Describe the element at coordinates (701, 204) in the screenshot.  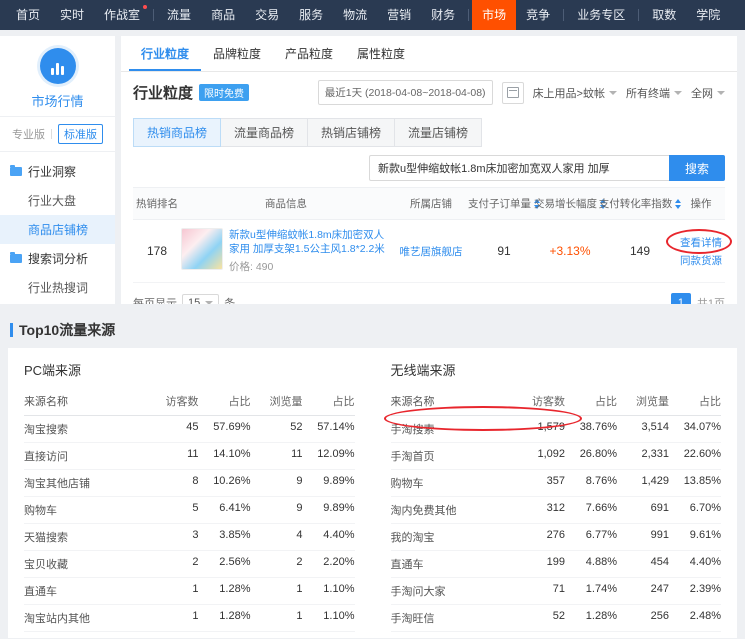
I see `header-actions: 操作` at that location.